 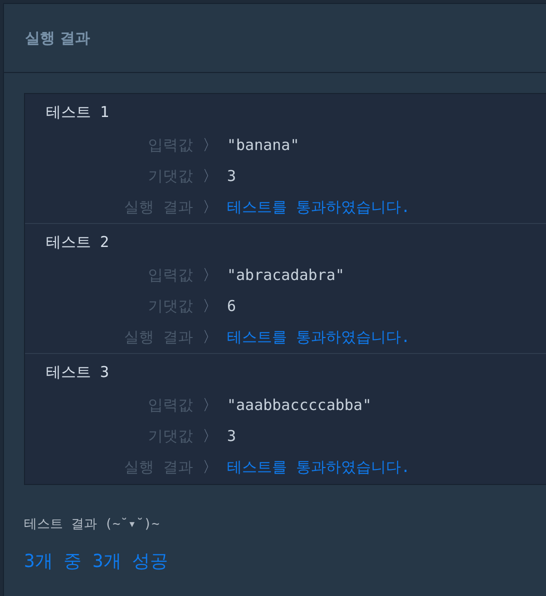 What do you see at coordinates (96, 561) in the screenshot?
I see `summary-result: 3개 중 3개 성공` at bounding box center [96, 561].